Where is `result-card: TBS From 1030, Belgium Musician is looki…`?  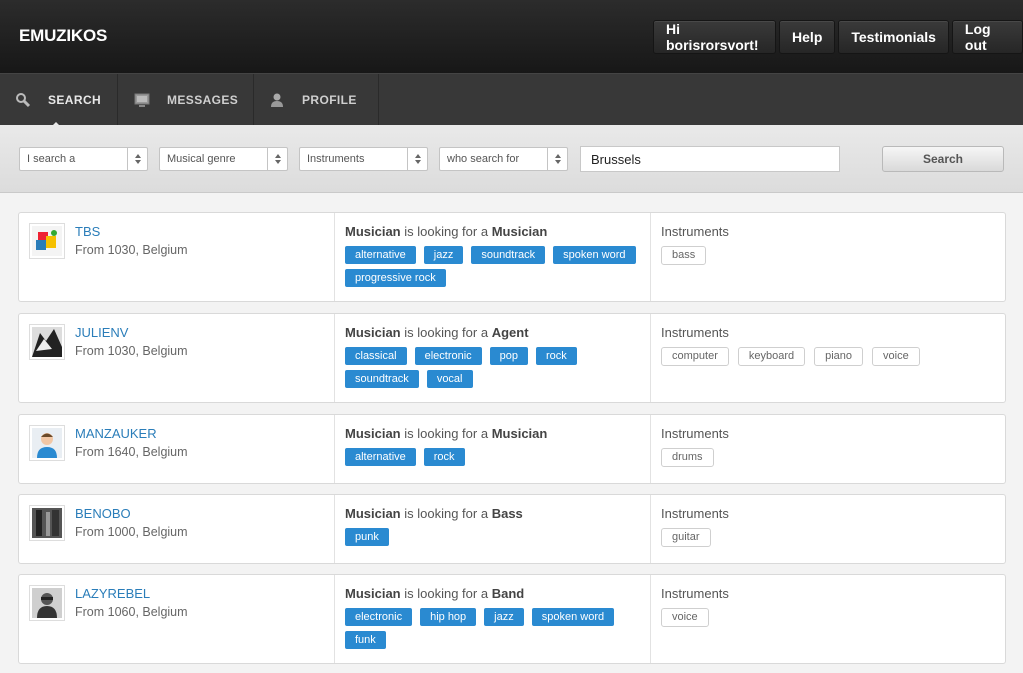
result-card: TBS From 1030, Belgium Musician is looki… is located at coordinates (512, 257).